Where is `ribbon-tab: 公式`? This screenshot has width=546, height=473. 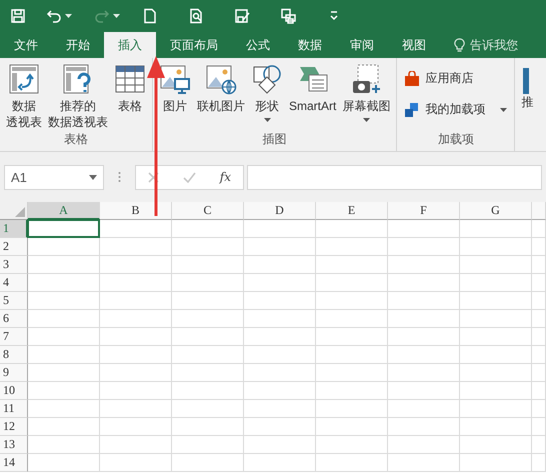
ribbon-tab: 公式 is located at coordinates (258, 45).